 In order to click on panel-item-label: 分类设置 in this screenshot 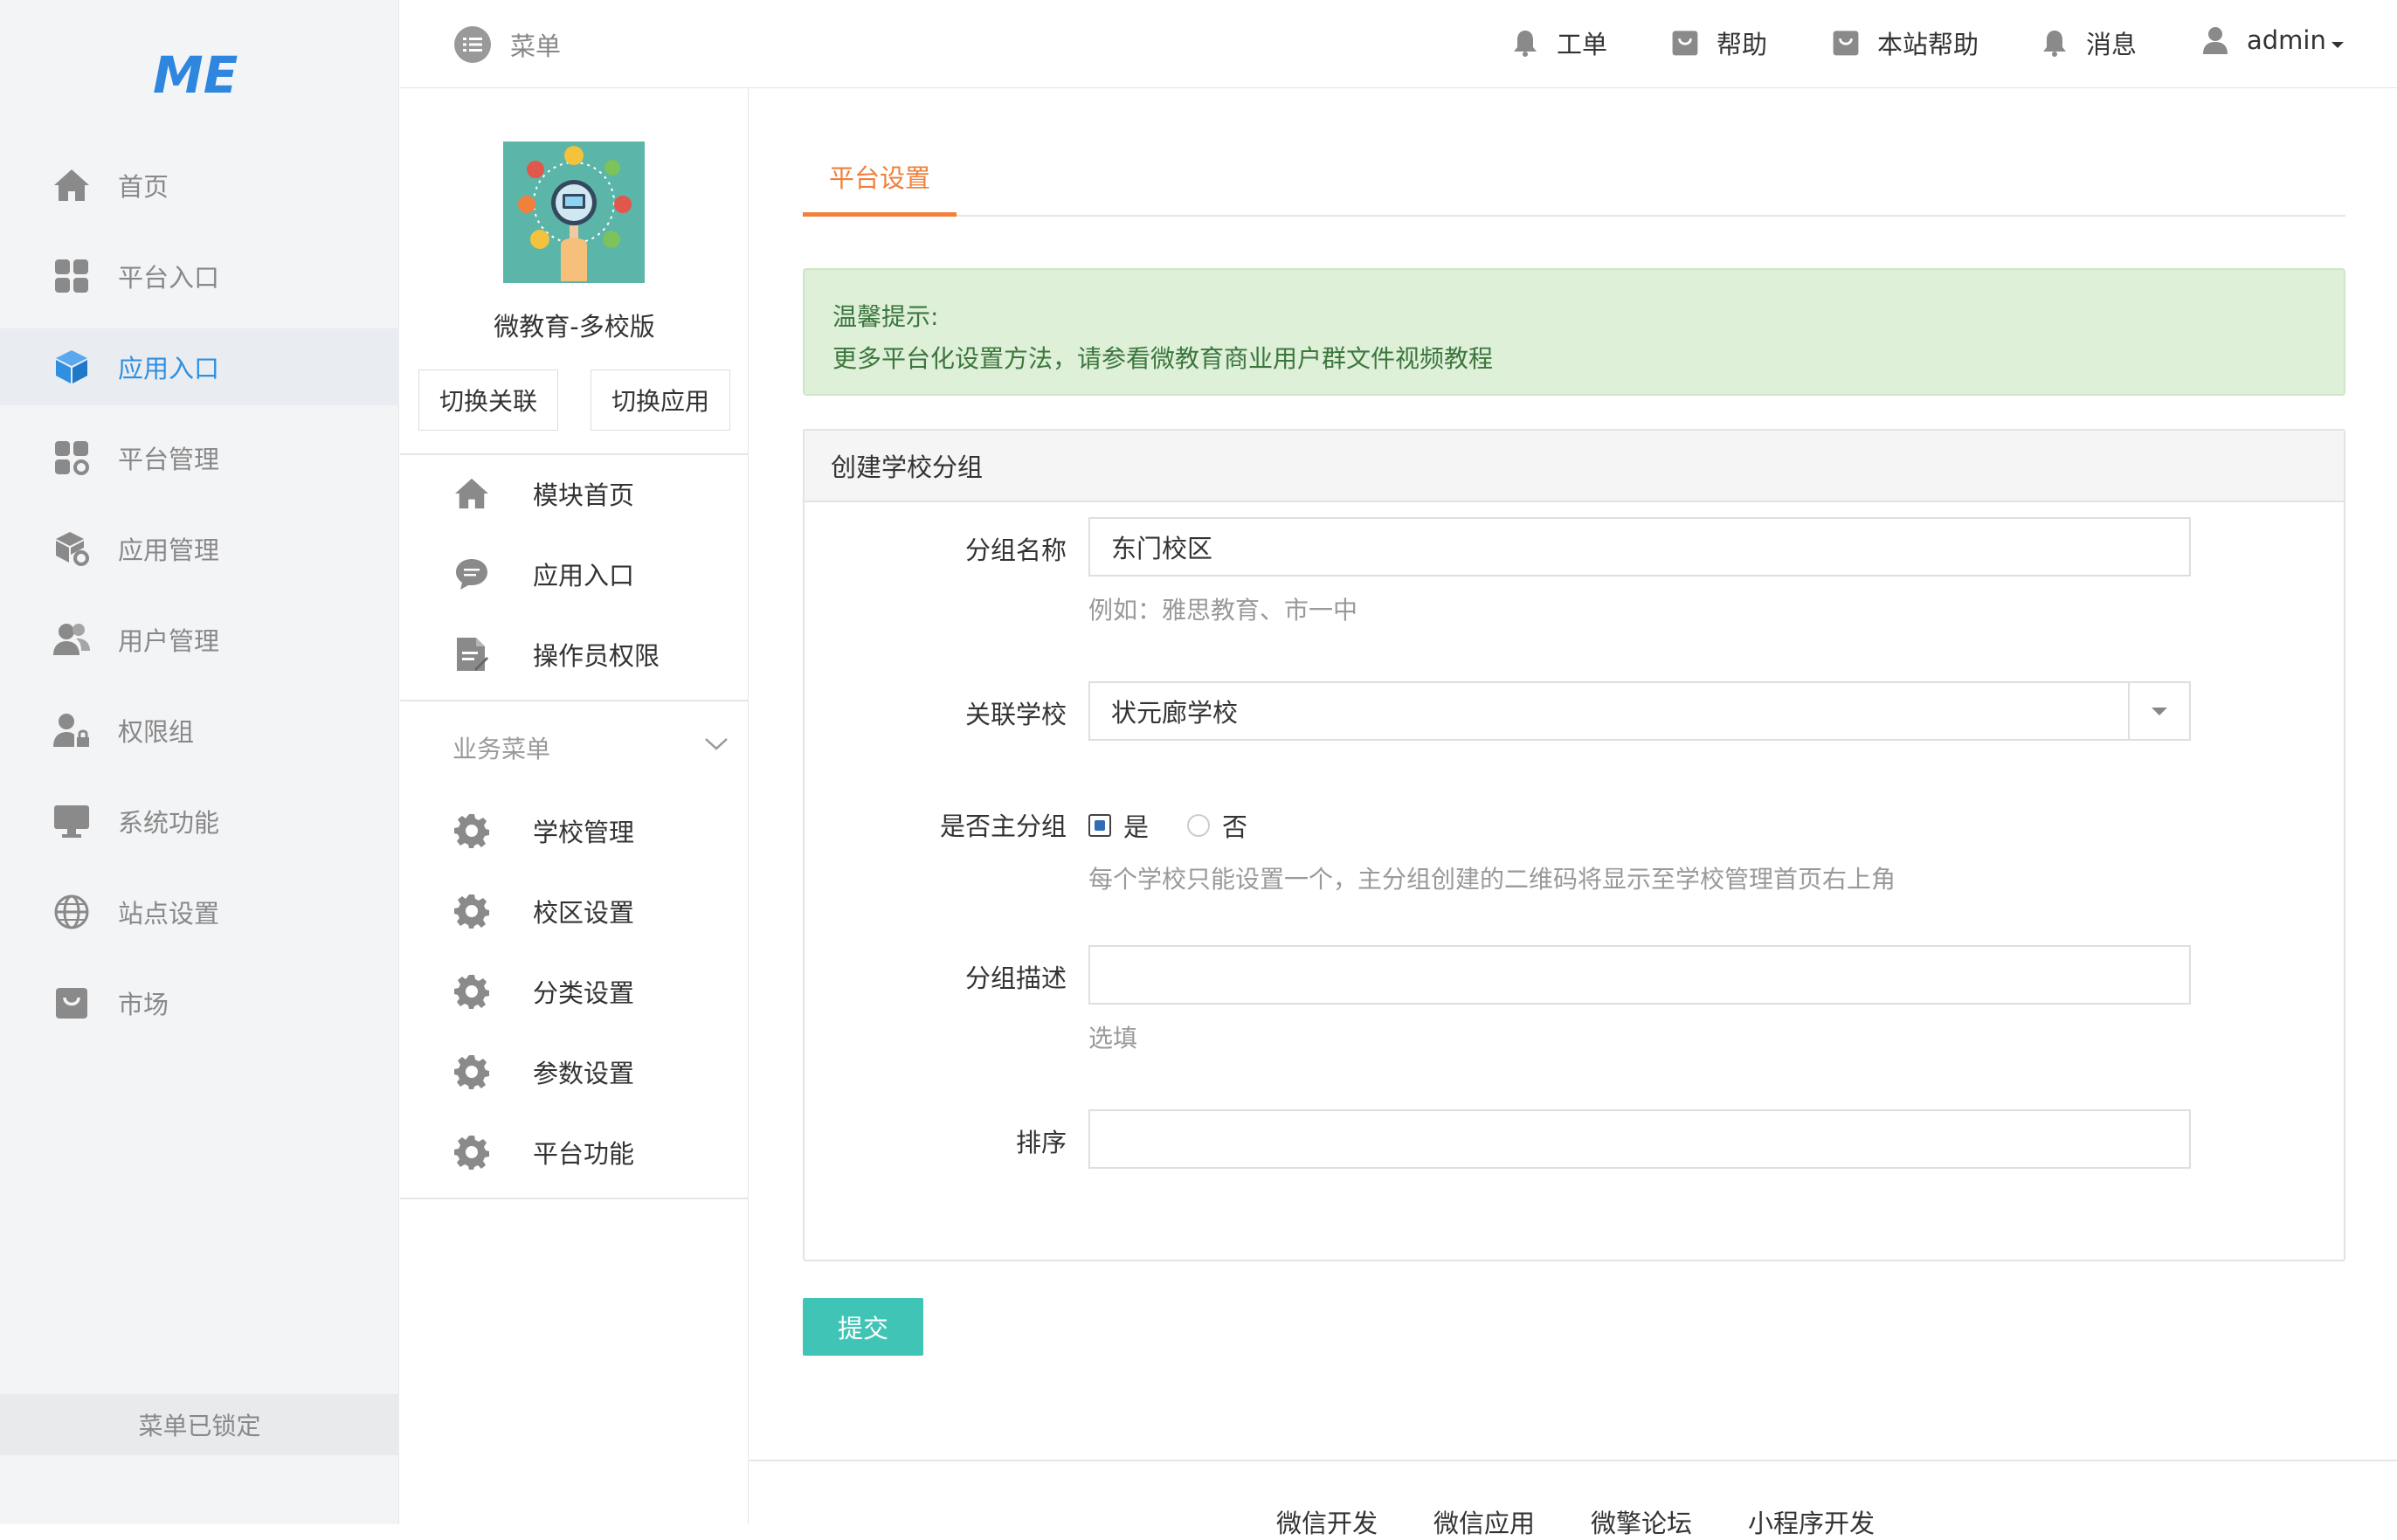, I will do `click(584, 993)`.